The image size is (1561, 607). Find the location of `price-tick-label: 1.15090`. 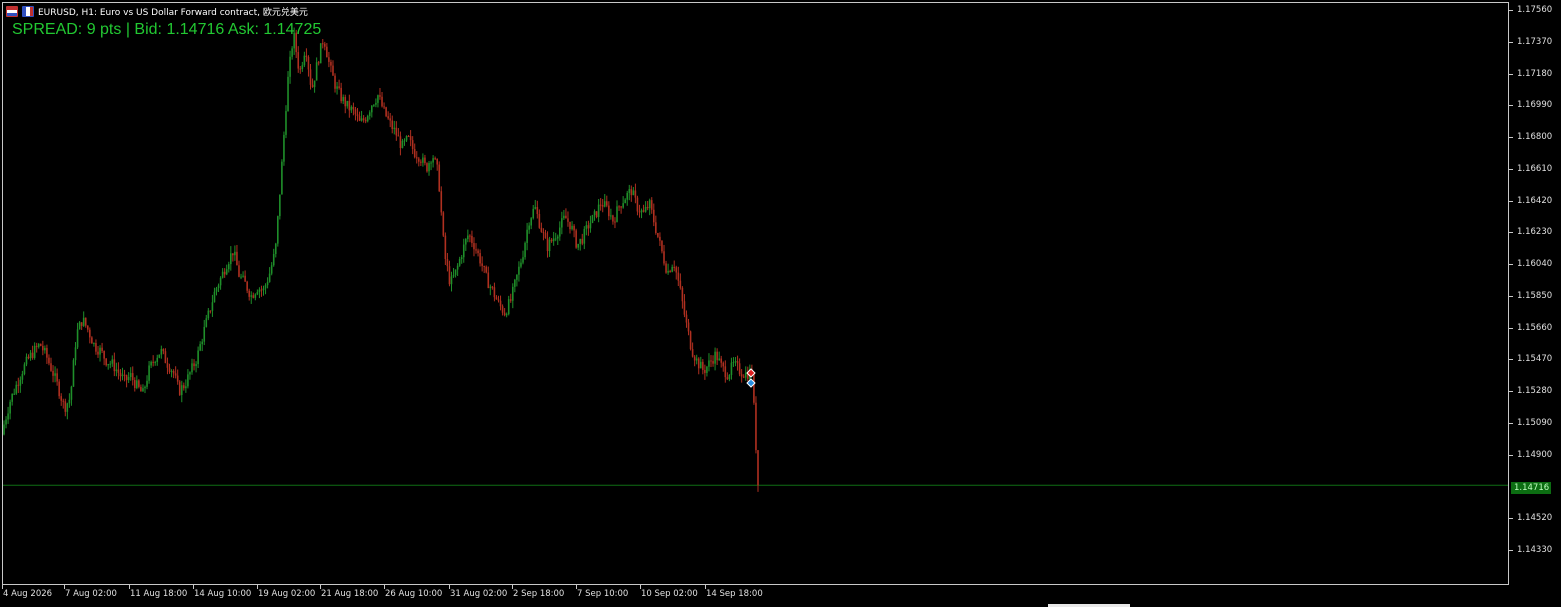

price-tick-label: 1.15090 is located at coordinates (1535, 422).